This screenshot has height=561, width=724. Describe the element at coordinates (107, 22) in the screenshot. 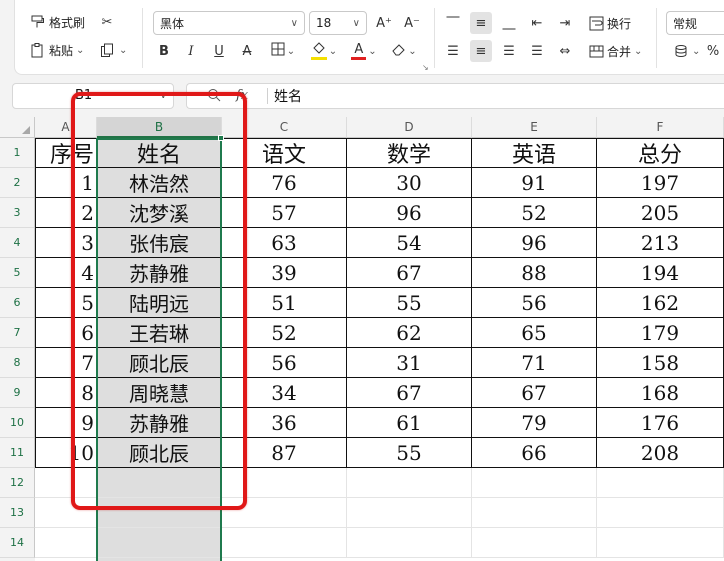

I see `cut-button: ✂` at that location.